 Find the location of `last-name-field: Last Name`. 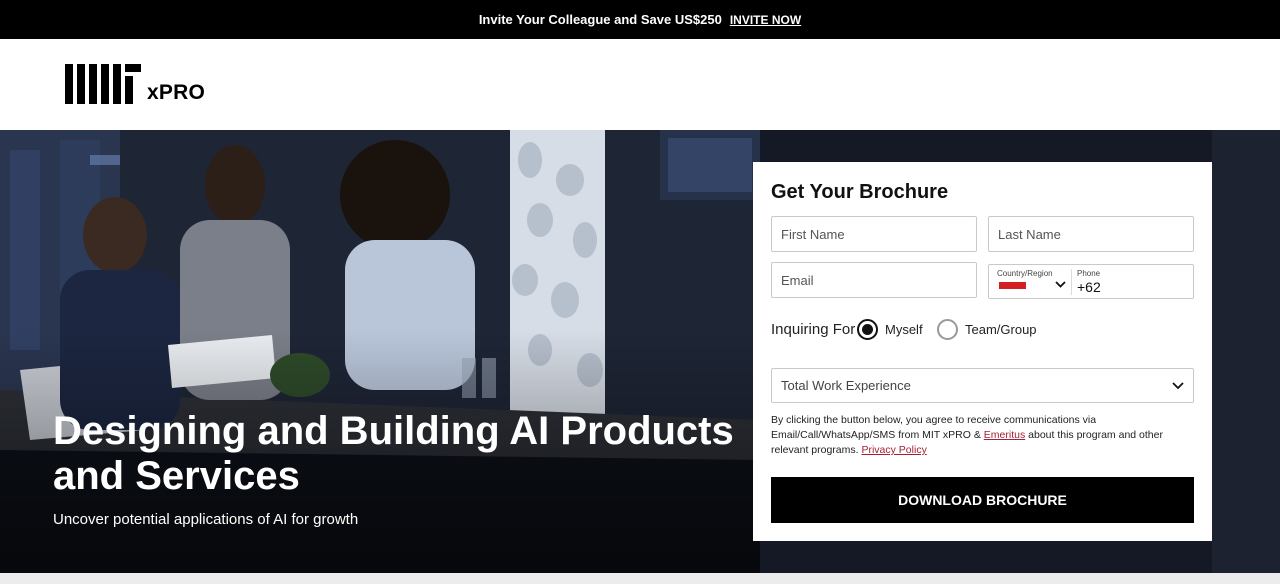

last-name-field: Last Name is located at coordinates (1091, 234).